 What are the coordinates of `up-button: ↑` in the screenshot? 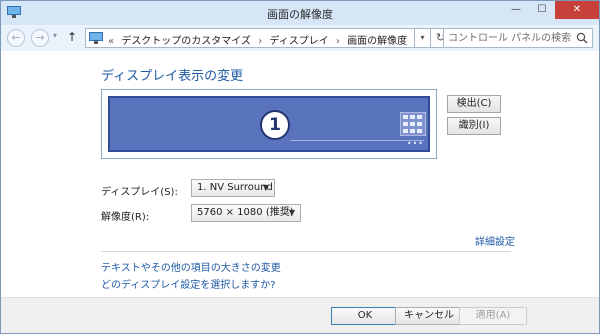 It's located at (72, 37).